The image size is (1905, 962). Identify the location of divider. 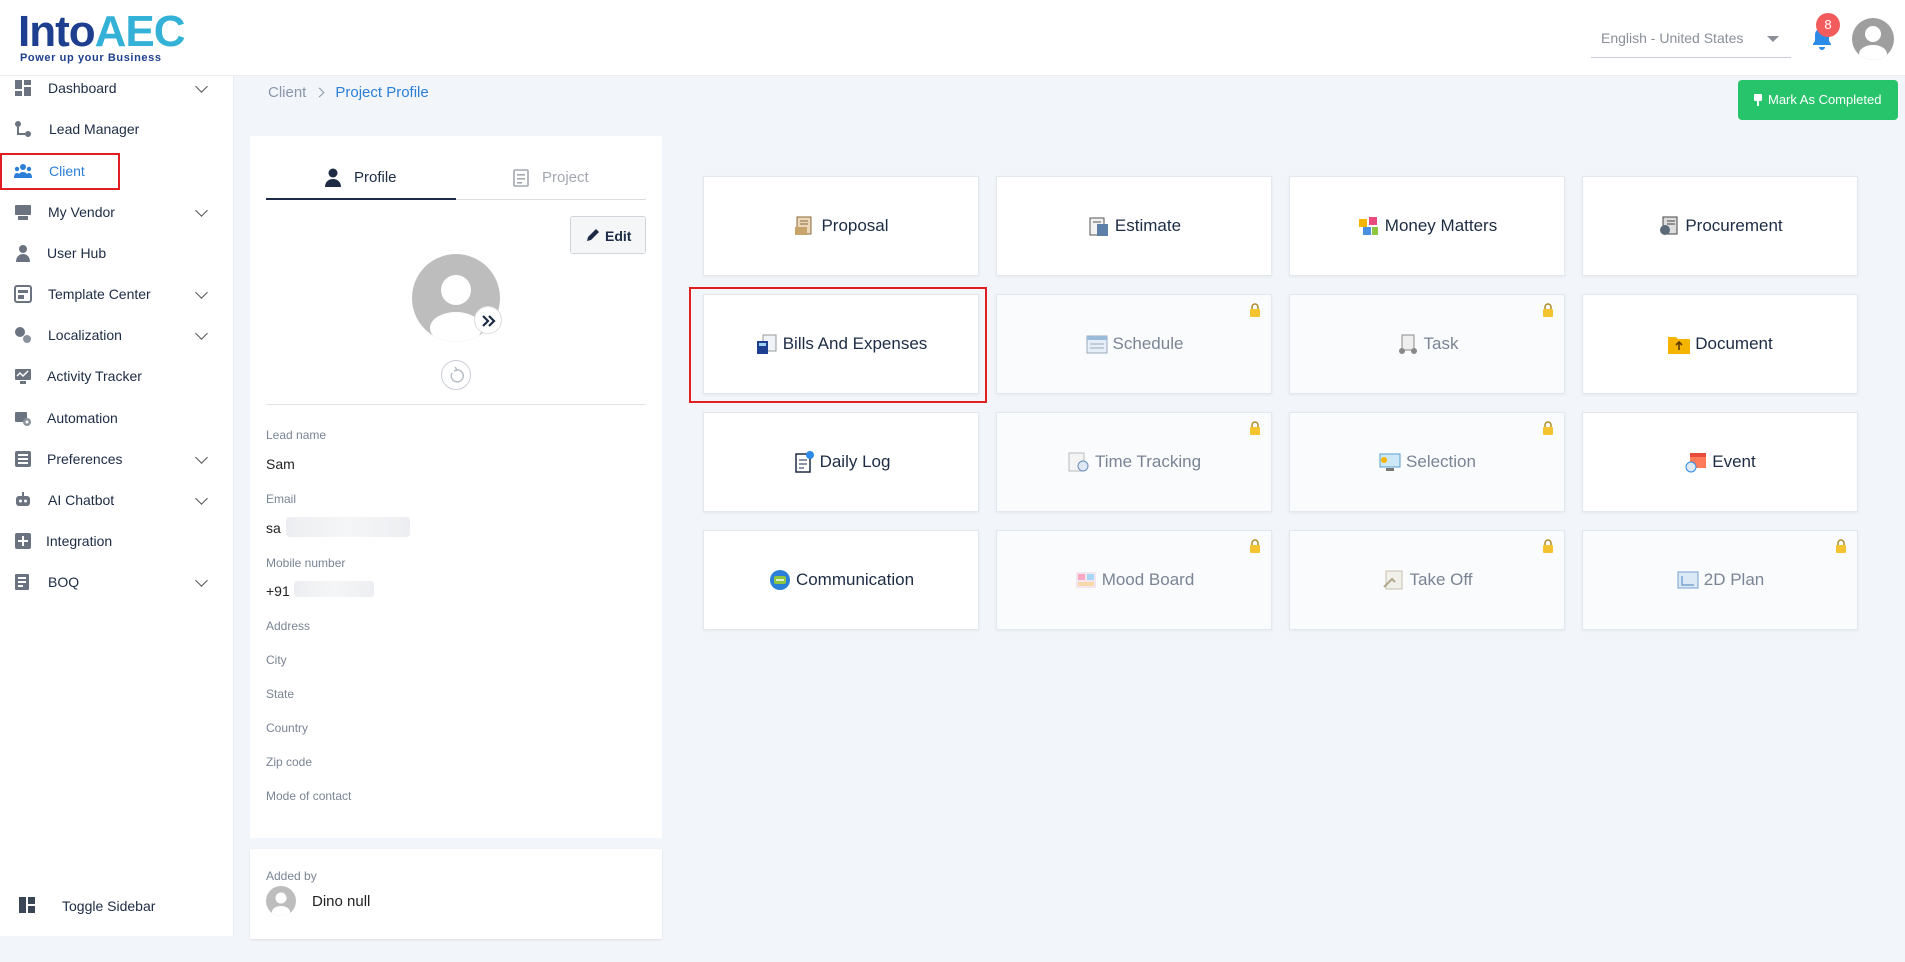
(456, 404).